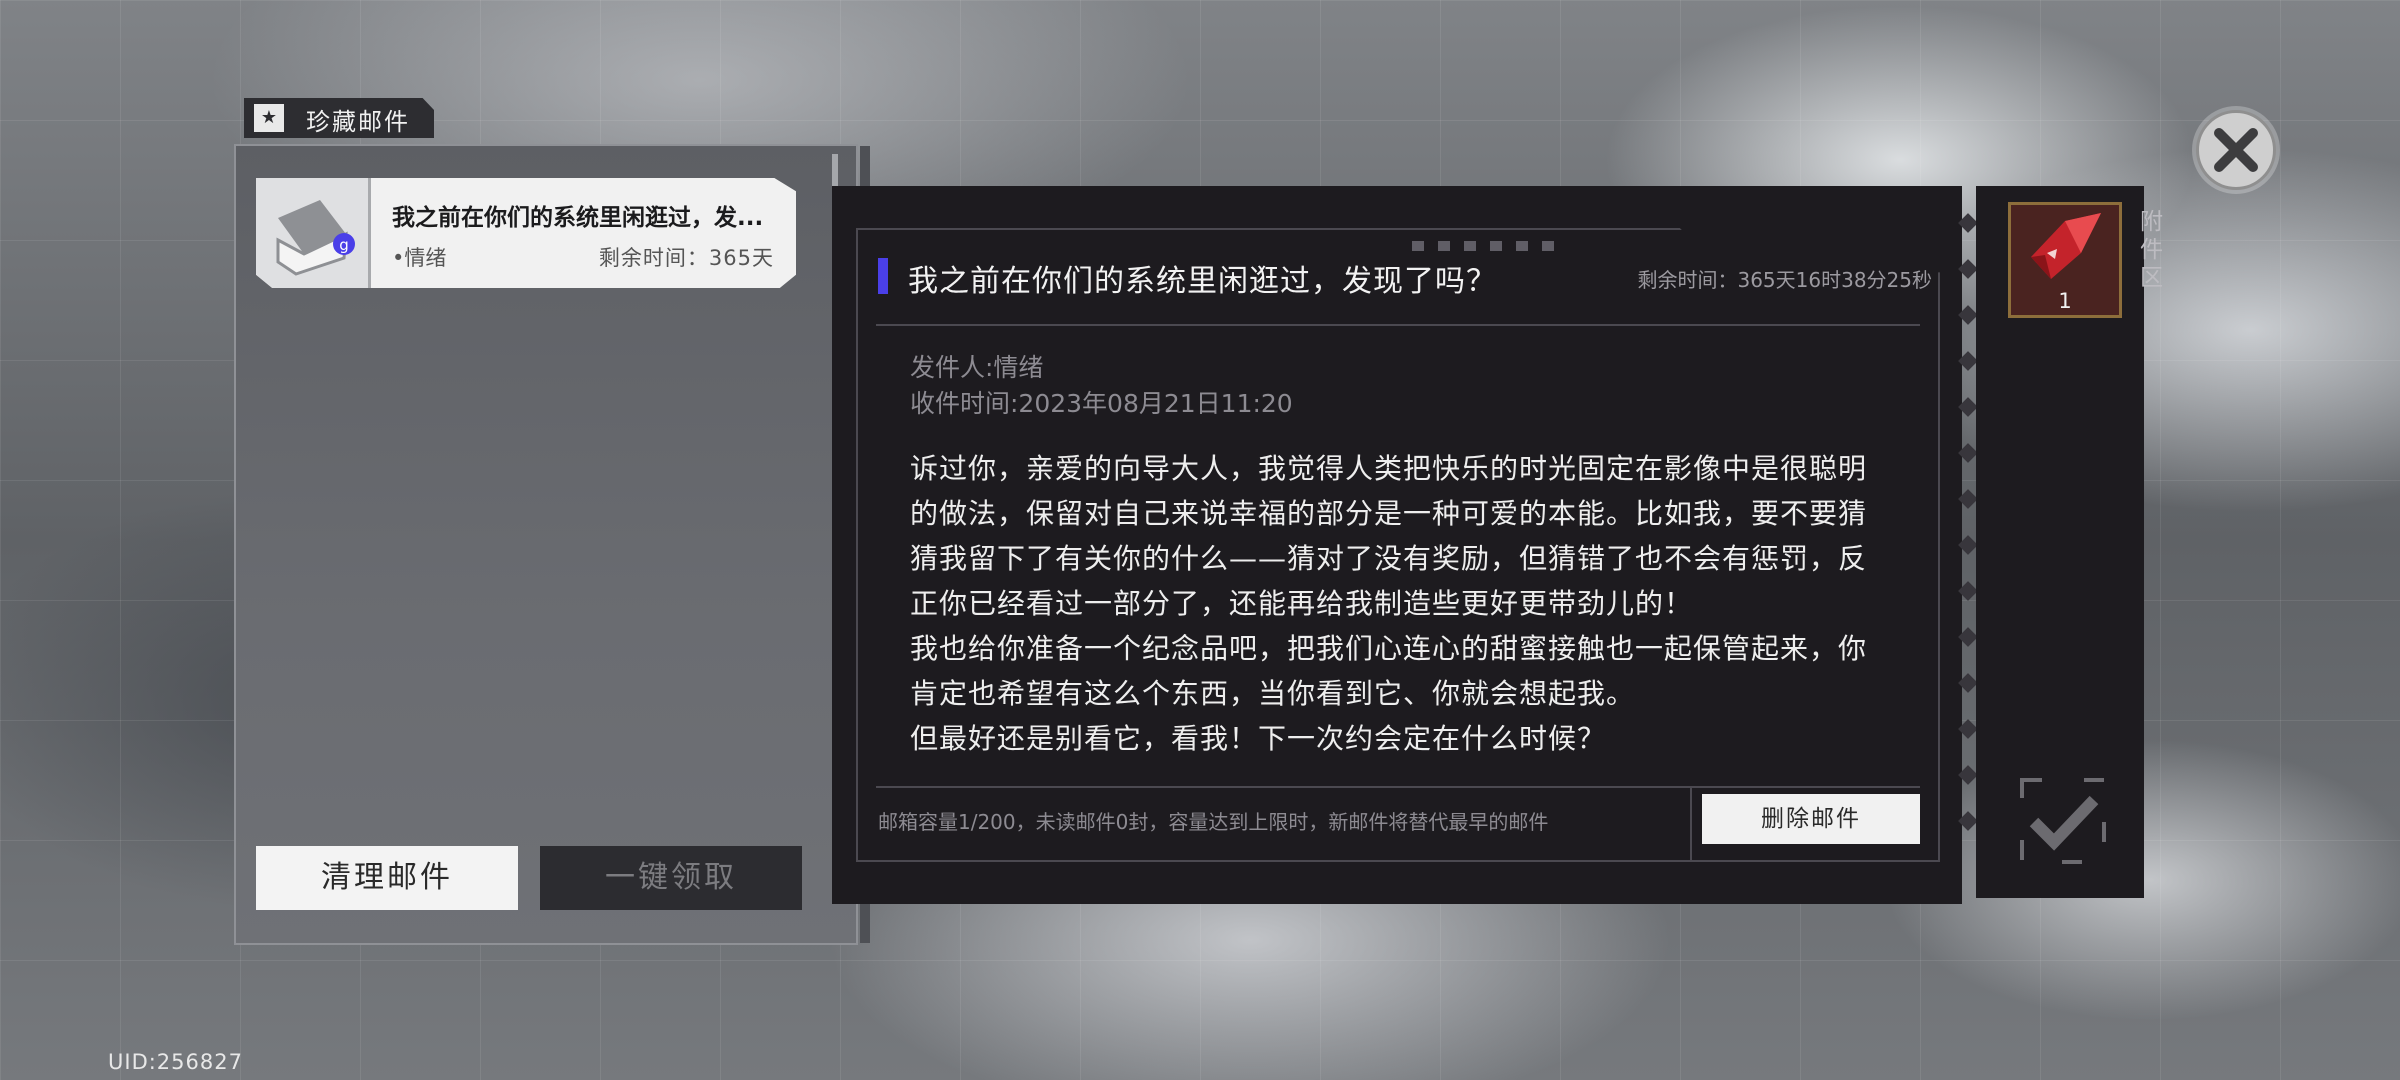 Image resolution: width=2400 pixels, height=1080 pixels. Describe the element at coordinates (1258, 738) in the screenshot. I see `mail-body-paragraph: 但最好还是别看它，看我！下一次约会定在什么时候？` at that location.